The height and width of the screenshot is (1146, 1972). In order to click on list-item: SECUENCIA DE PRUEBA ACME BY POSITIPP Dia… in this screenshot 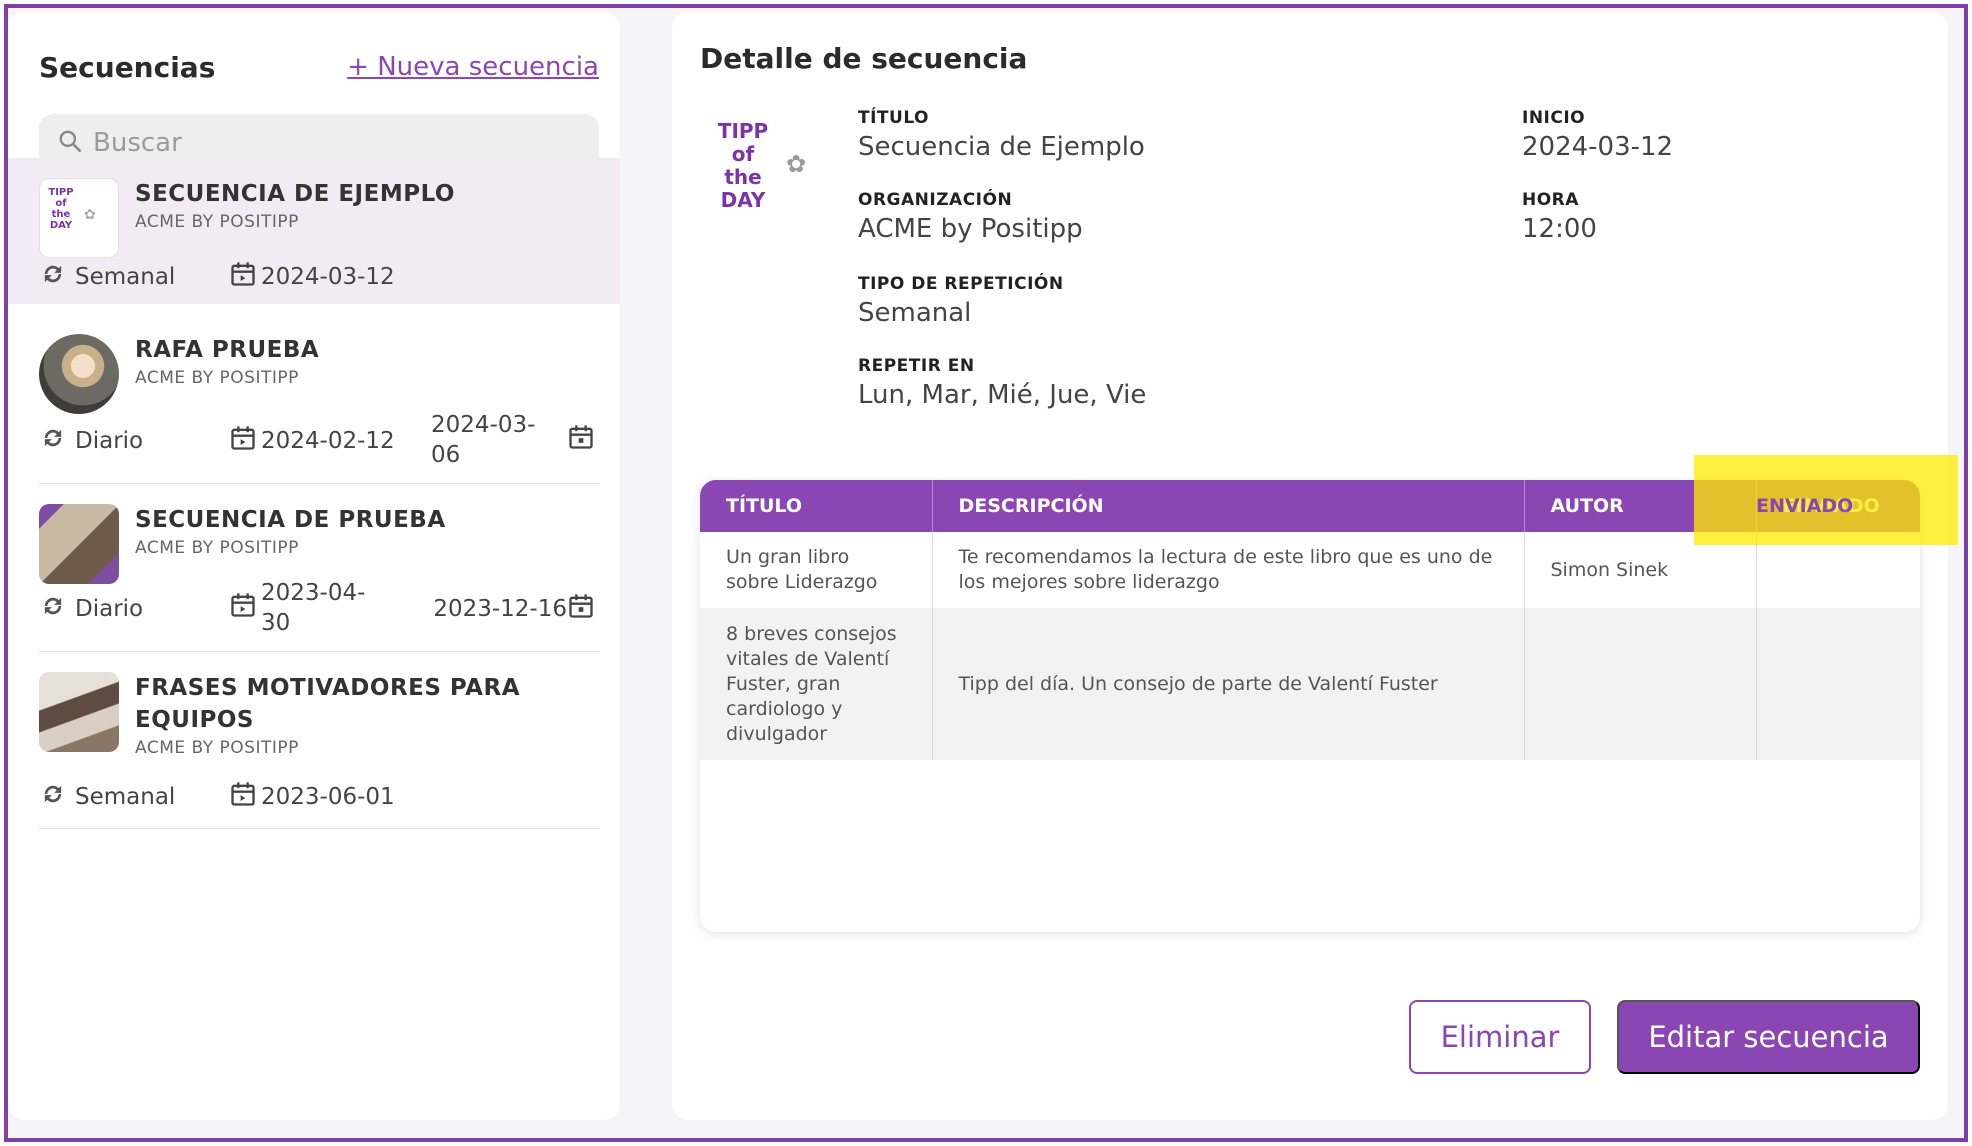, I will do `click(314, 572)`.